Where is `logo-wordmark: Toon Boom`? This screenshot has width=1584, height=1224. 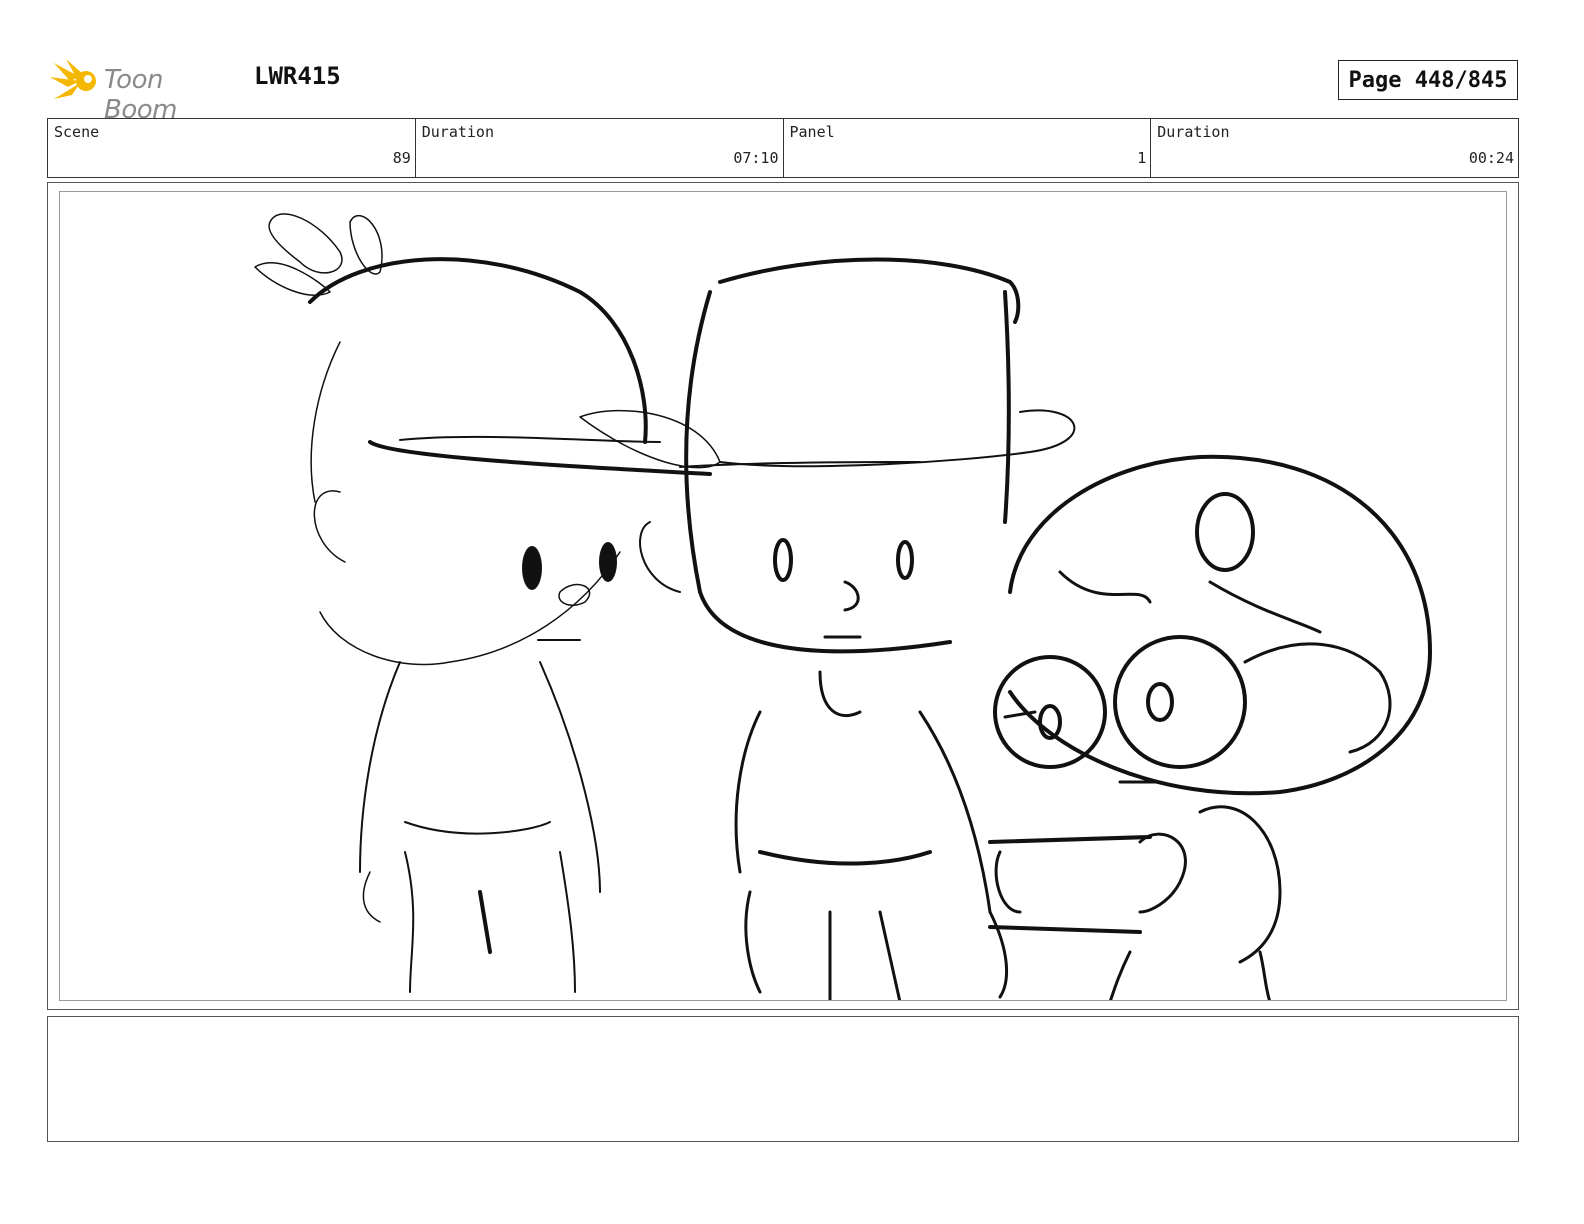
logo-wordmark: Toon Boom is located at coordinates (140, 95).